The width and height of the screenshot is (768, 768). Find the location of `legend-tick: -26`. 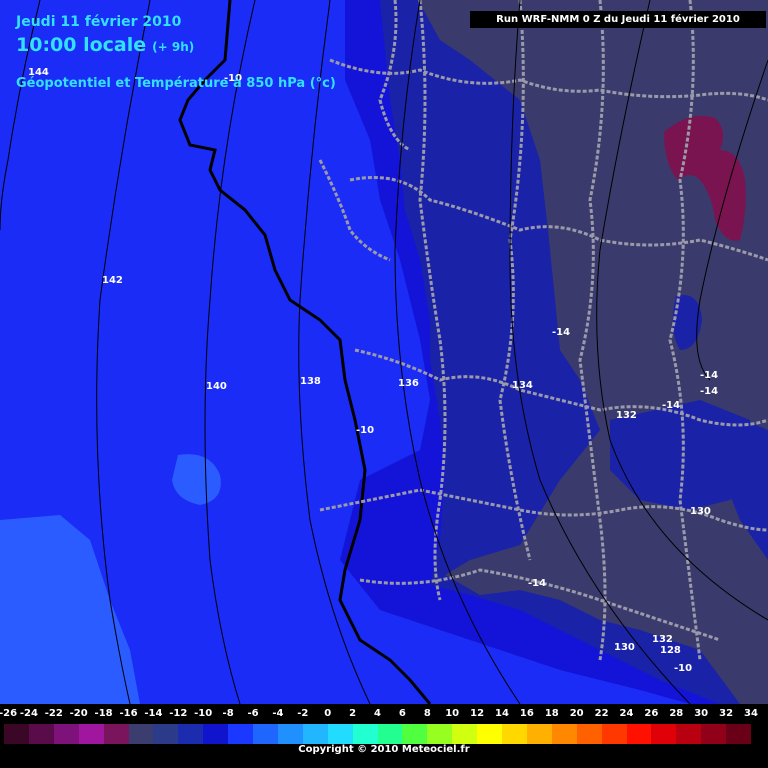

legend-tick: -26 is located at coordinates (9, 713).